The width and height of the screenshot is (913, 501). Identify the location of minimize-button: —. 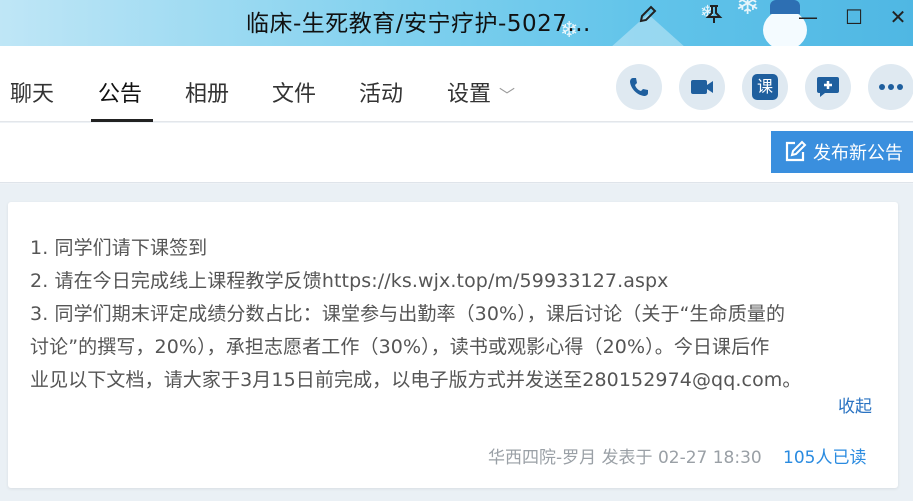
(808, 17).